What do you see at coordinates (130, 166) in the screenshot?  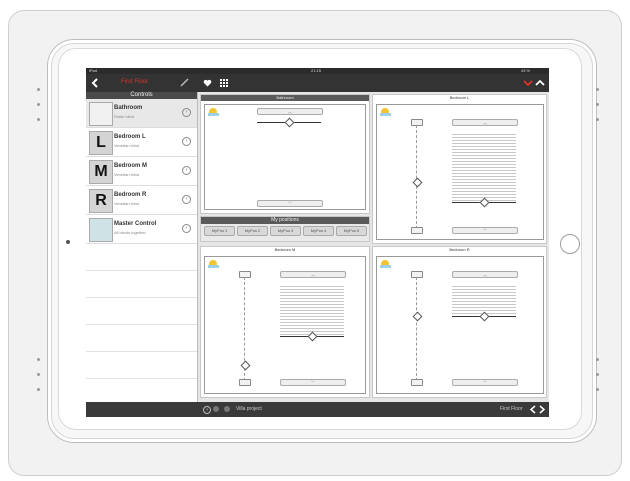 I see `sidebar-item-name: Bedroom M` at bounding box center [130, 166].